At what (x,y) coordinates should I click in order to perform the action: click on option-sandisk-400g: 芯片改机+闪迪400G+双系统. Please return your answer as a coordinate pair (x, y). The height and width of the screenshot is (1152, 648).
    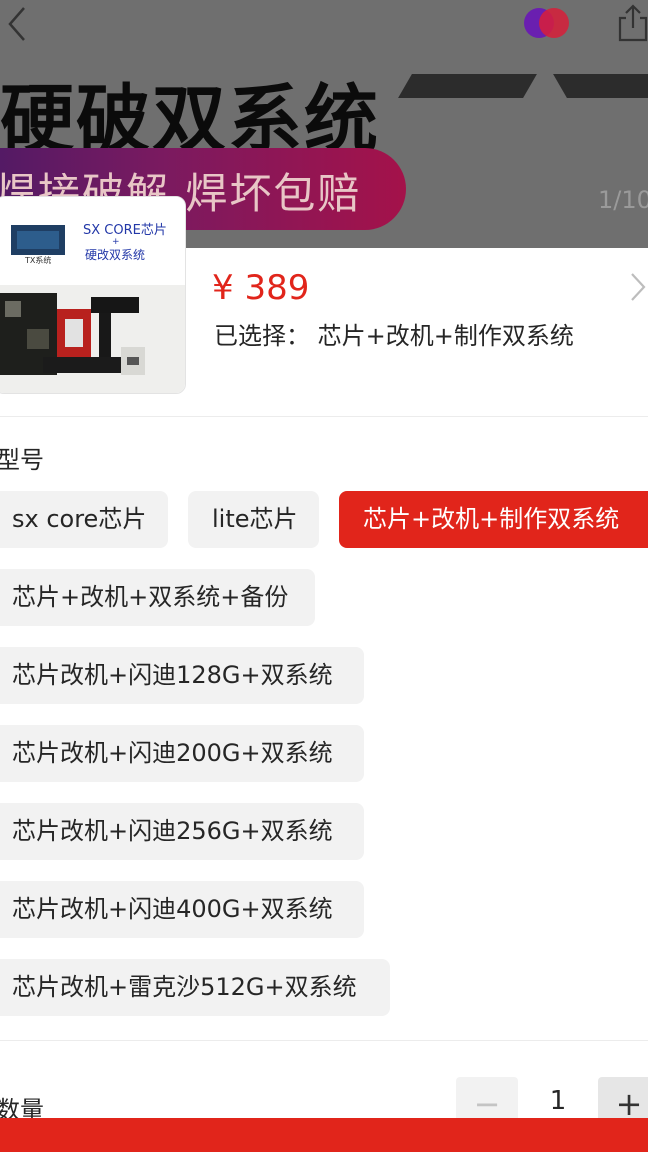
    Looking at the image, I should click on (182, 909).